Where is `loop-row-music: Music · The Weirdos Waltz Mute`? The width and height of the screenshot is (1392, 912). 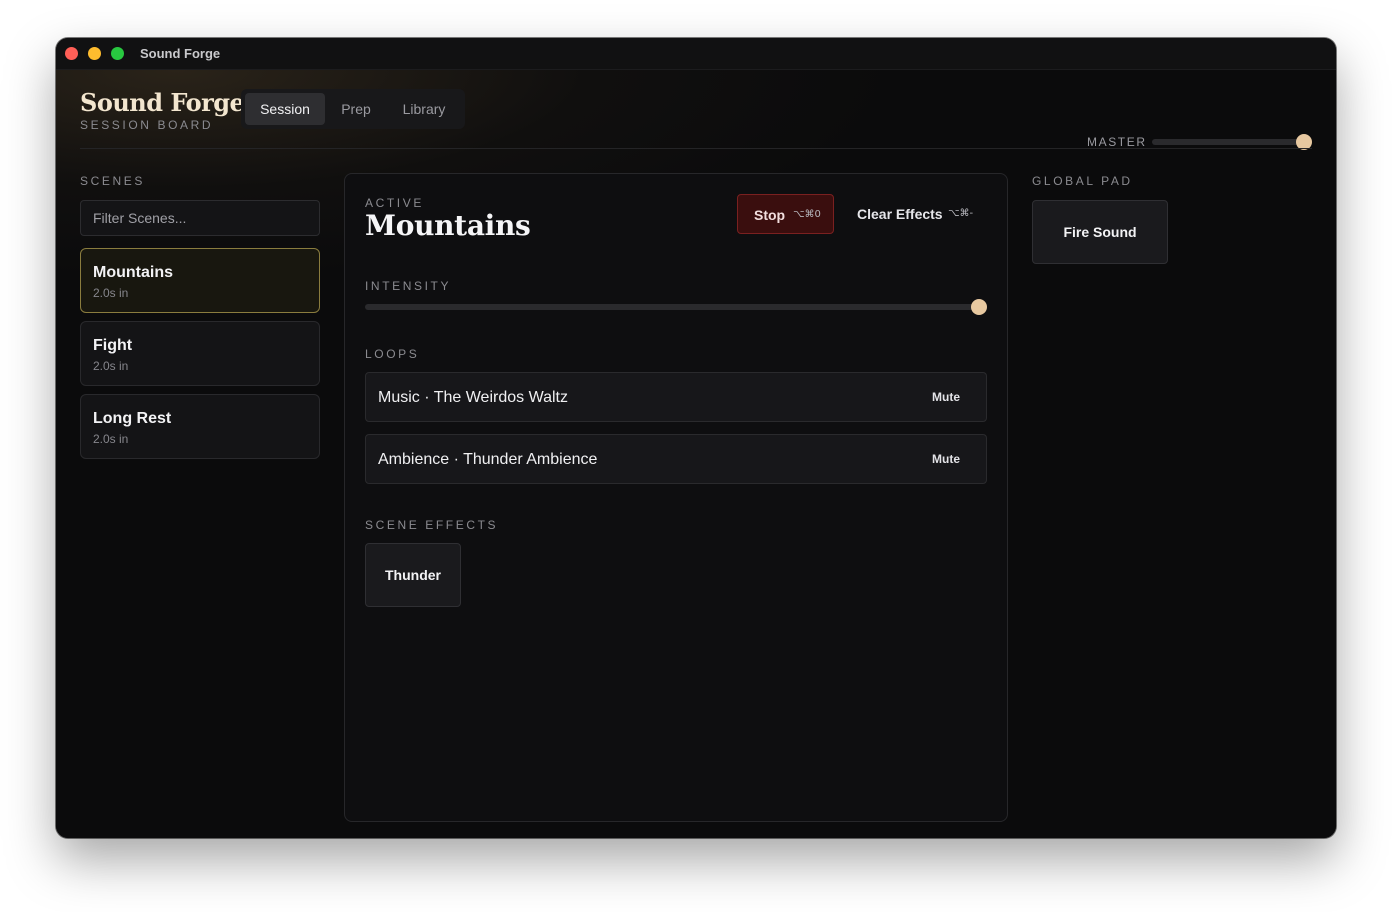 loop-row-music: Music · The Weirdos Waltz Mute is located at coordinates (676, 397).